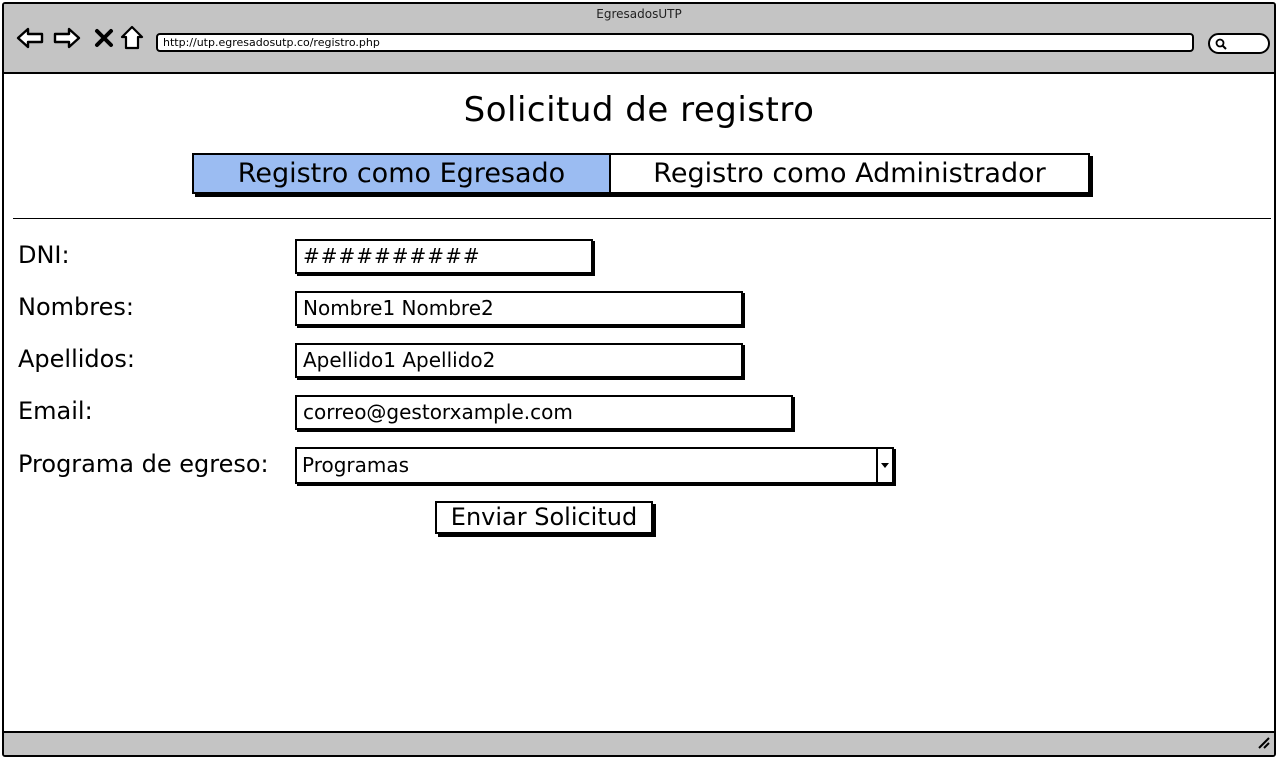  What do you see at coordinates (67, 38) in the screenshot?
I see `forward-arrow-icon` at bounding box center [67, 38].